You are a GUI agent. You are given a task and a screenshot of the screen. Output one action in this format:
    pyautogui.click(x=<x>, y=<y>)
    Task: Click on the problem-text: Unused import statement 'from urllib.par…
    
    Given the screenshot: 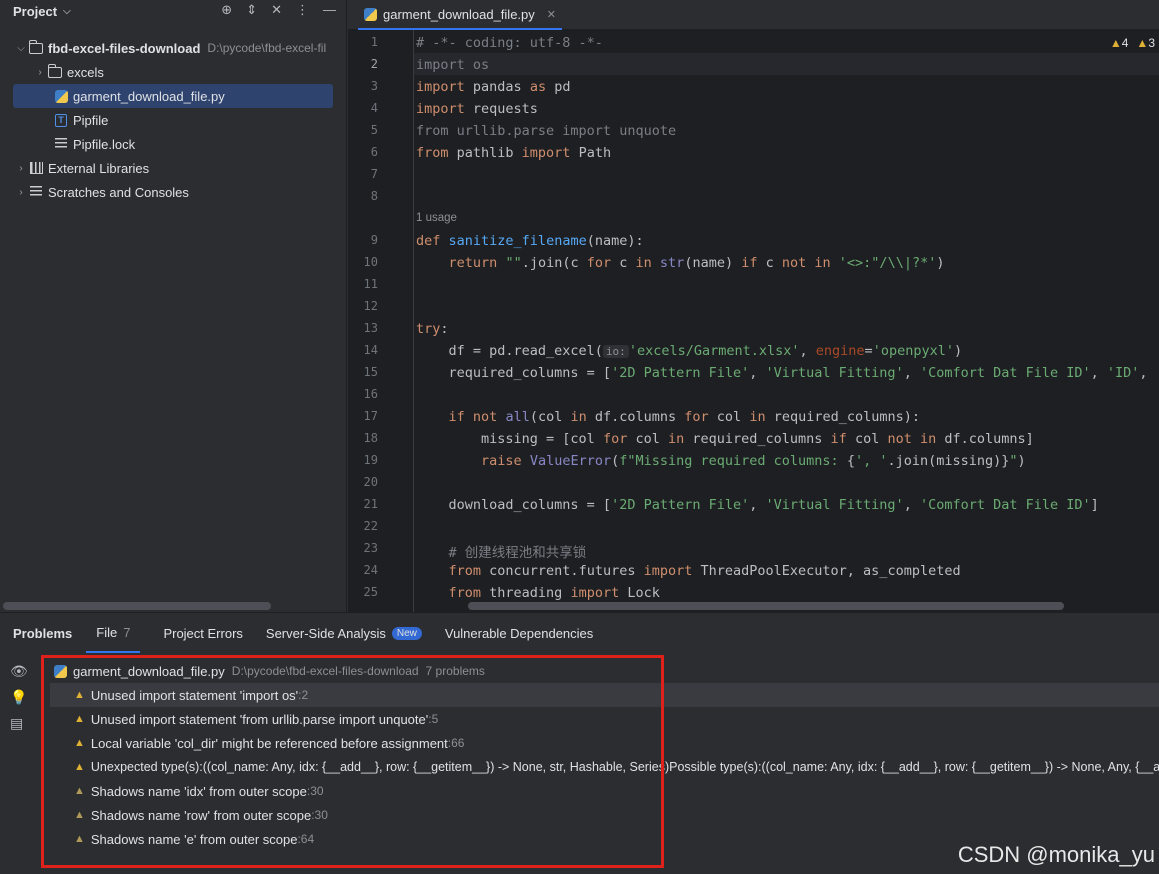 What is the action you would take?
    pyautogui.click(x=259, y=719)
    